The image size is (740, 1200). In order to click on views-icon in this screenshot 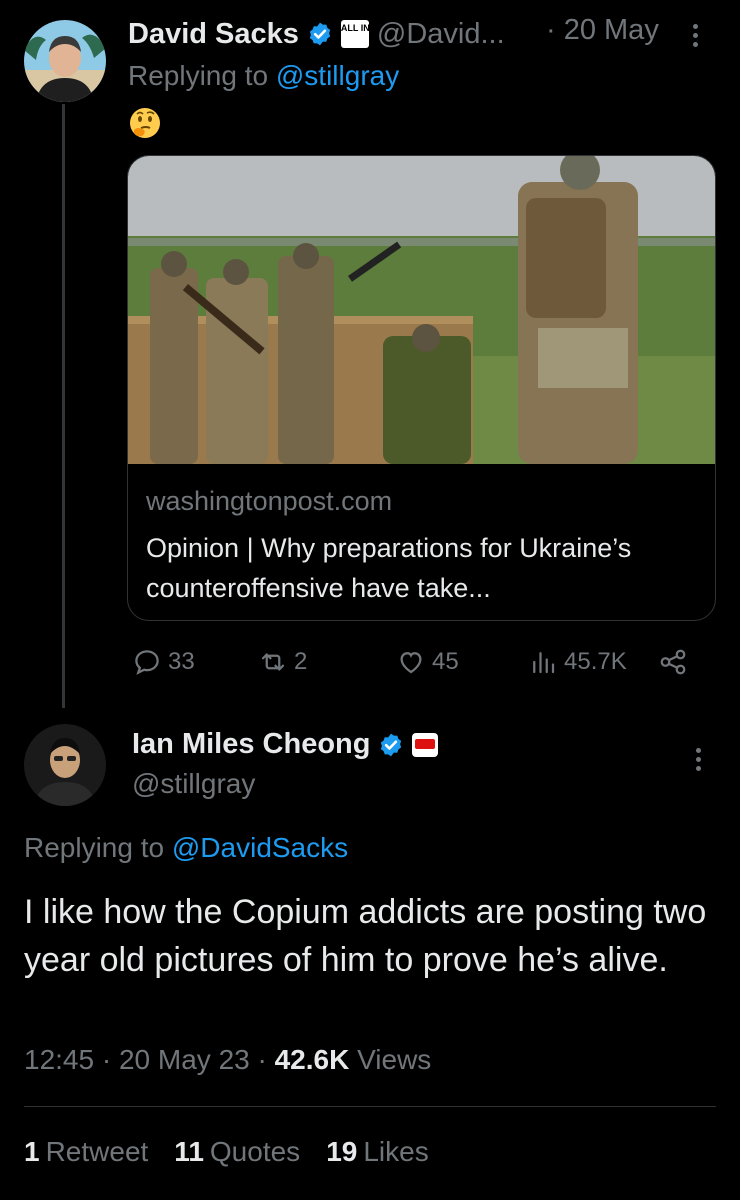, I will do `click(544, 663)`.